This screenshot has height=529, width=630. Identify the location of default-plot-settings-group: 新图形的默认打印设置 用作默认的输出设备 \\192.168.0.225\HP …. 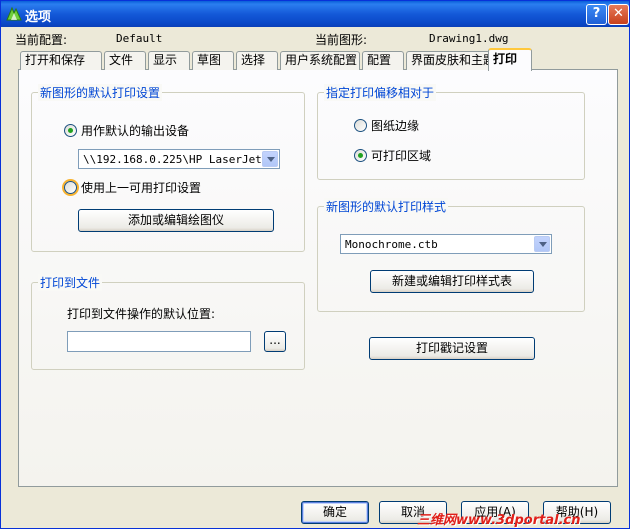
(168, 168).